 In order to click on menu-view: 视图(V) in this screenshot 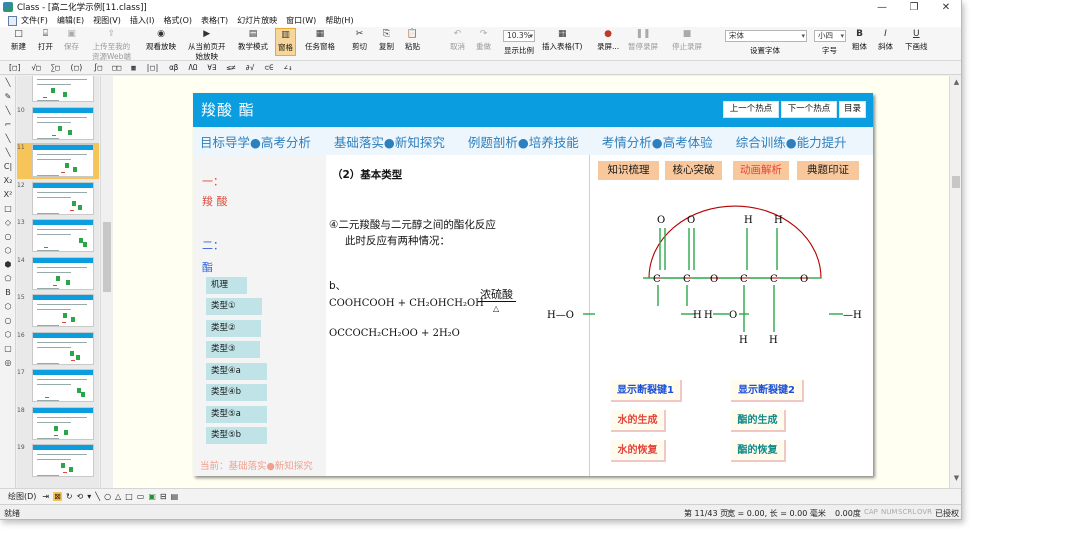, I will do `click(107, 20)`.